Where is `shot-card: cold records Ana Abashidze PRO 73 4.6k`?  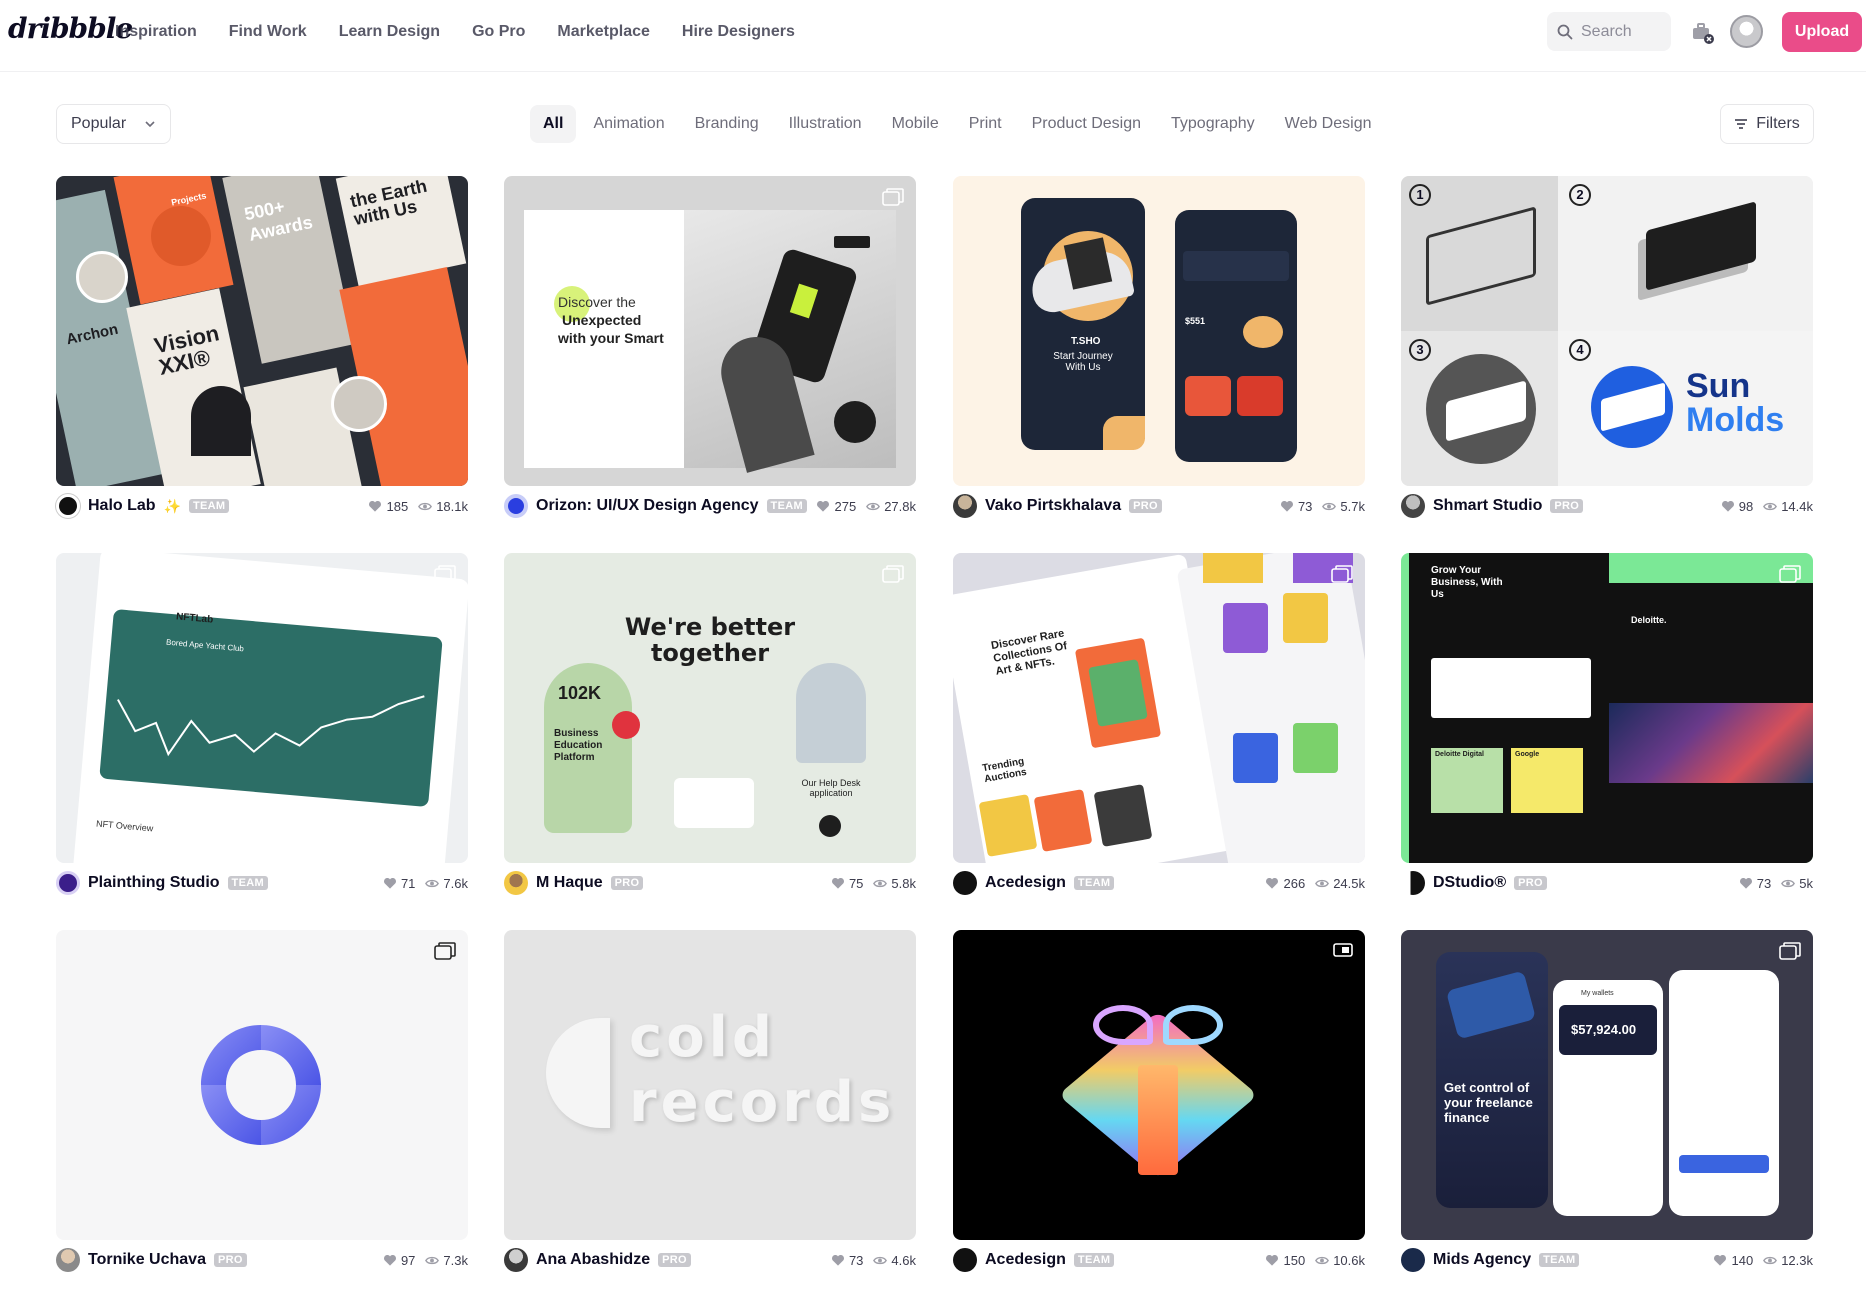
shot-card: cold records Ana Abashidze PRO 73 4.6k is located at coordinates (710, 1105).